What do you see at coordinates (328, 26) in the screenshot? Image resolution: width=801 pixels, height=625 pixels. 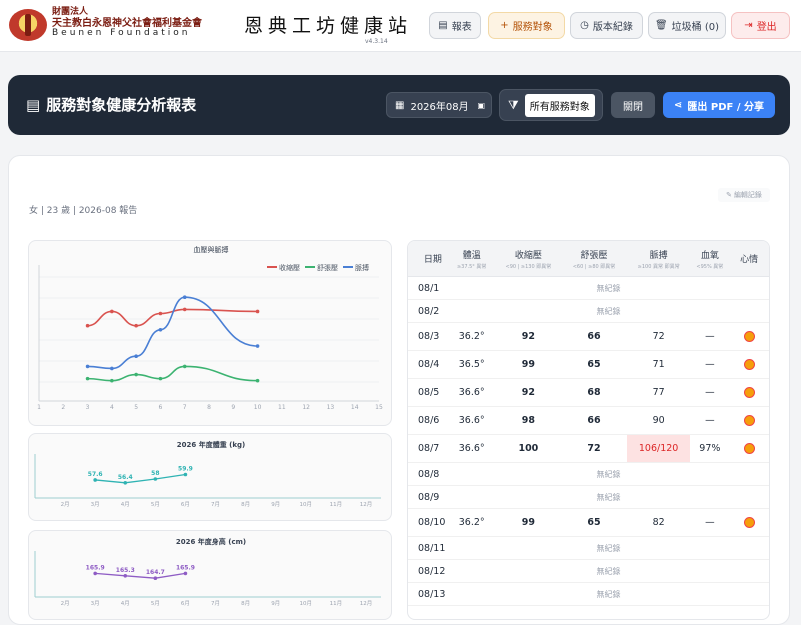 I see `app-title: 恩典工坊健康站` at bounding box center [328, 26].